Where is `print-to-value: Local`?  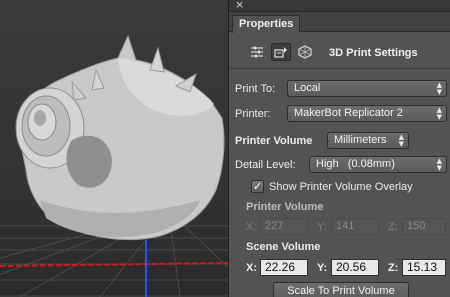 print-to-value: Local is located at coordinates (307, 88).